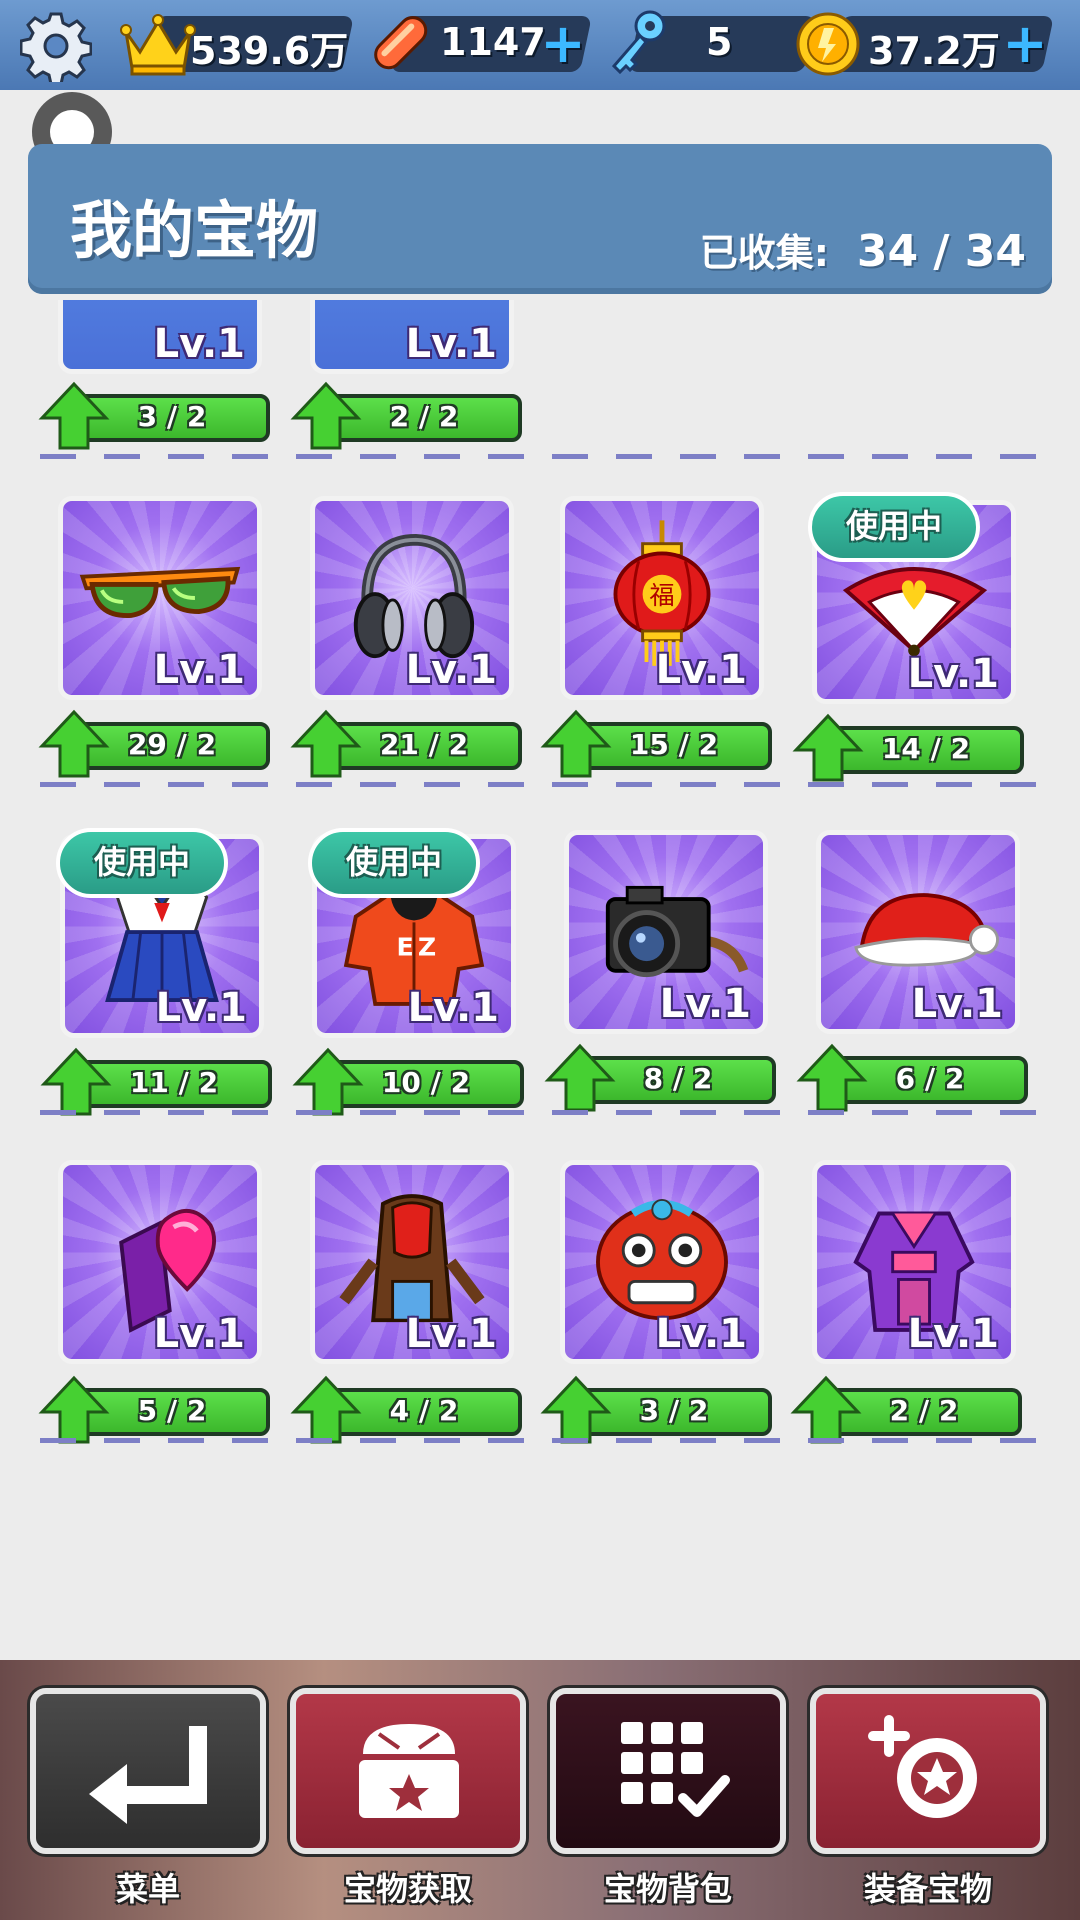 The image size is (1080, 1920). I want to click on svg-text: E, so click(405, 946).